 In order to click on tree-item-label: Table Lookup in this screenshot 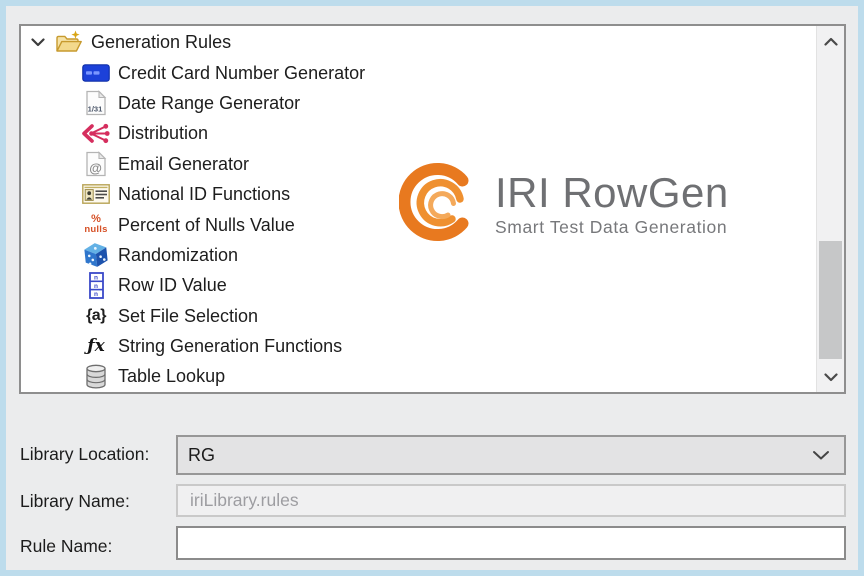, I will do `click(172, 376)`.